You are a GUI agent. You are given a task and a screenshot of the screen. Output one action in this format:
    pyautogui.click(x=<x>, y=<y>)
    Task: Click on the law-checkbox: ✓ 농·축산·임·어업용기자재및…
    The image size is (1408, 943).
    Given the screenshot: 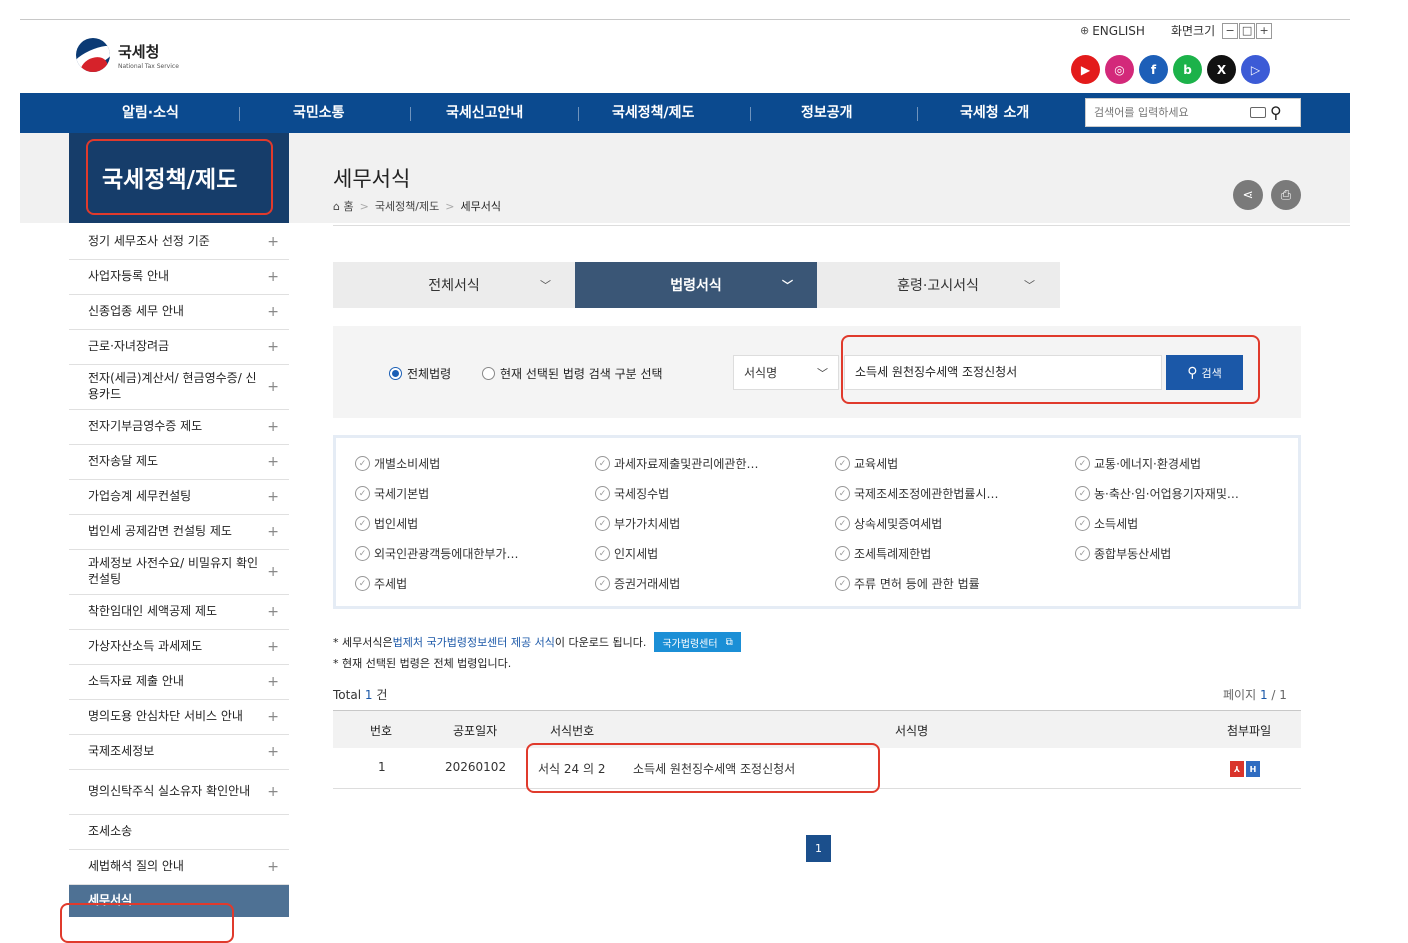 What is the action you would take?
    pyautogui.click(x=1157, y=493)
    